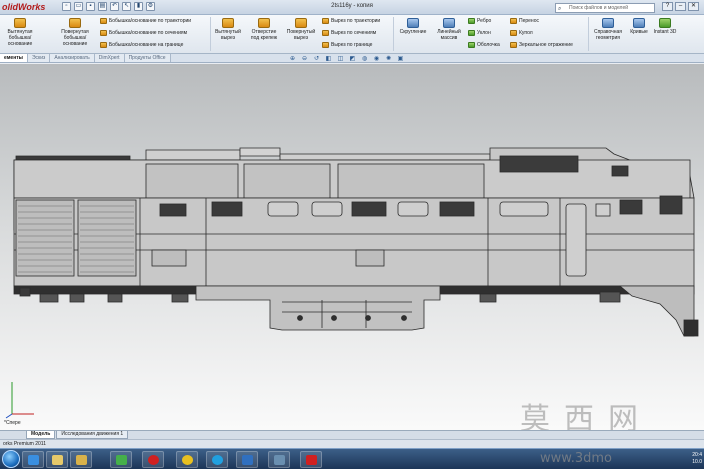 The image size is (704, 469). I want to click on taskbar-chrome, so click(187, 459).